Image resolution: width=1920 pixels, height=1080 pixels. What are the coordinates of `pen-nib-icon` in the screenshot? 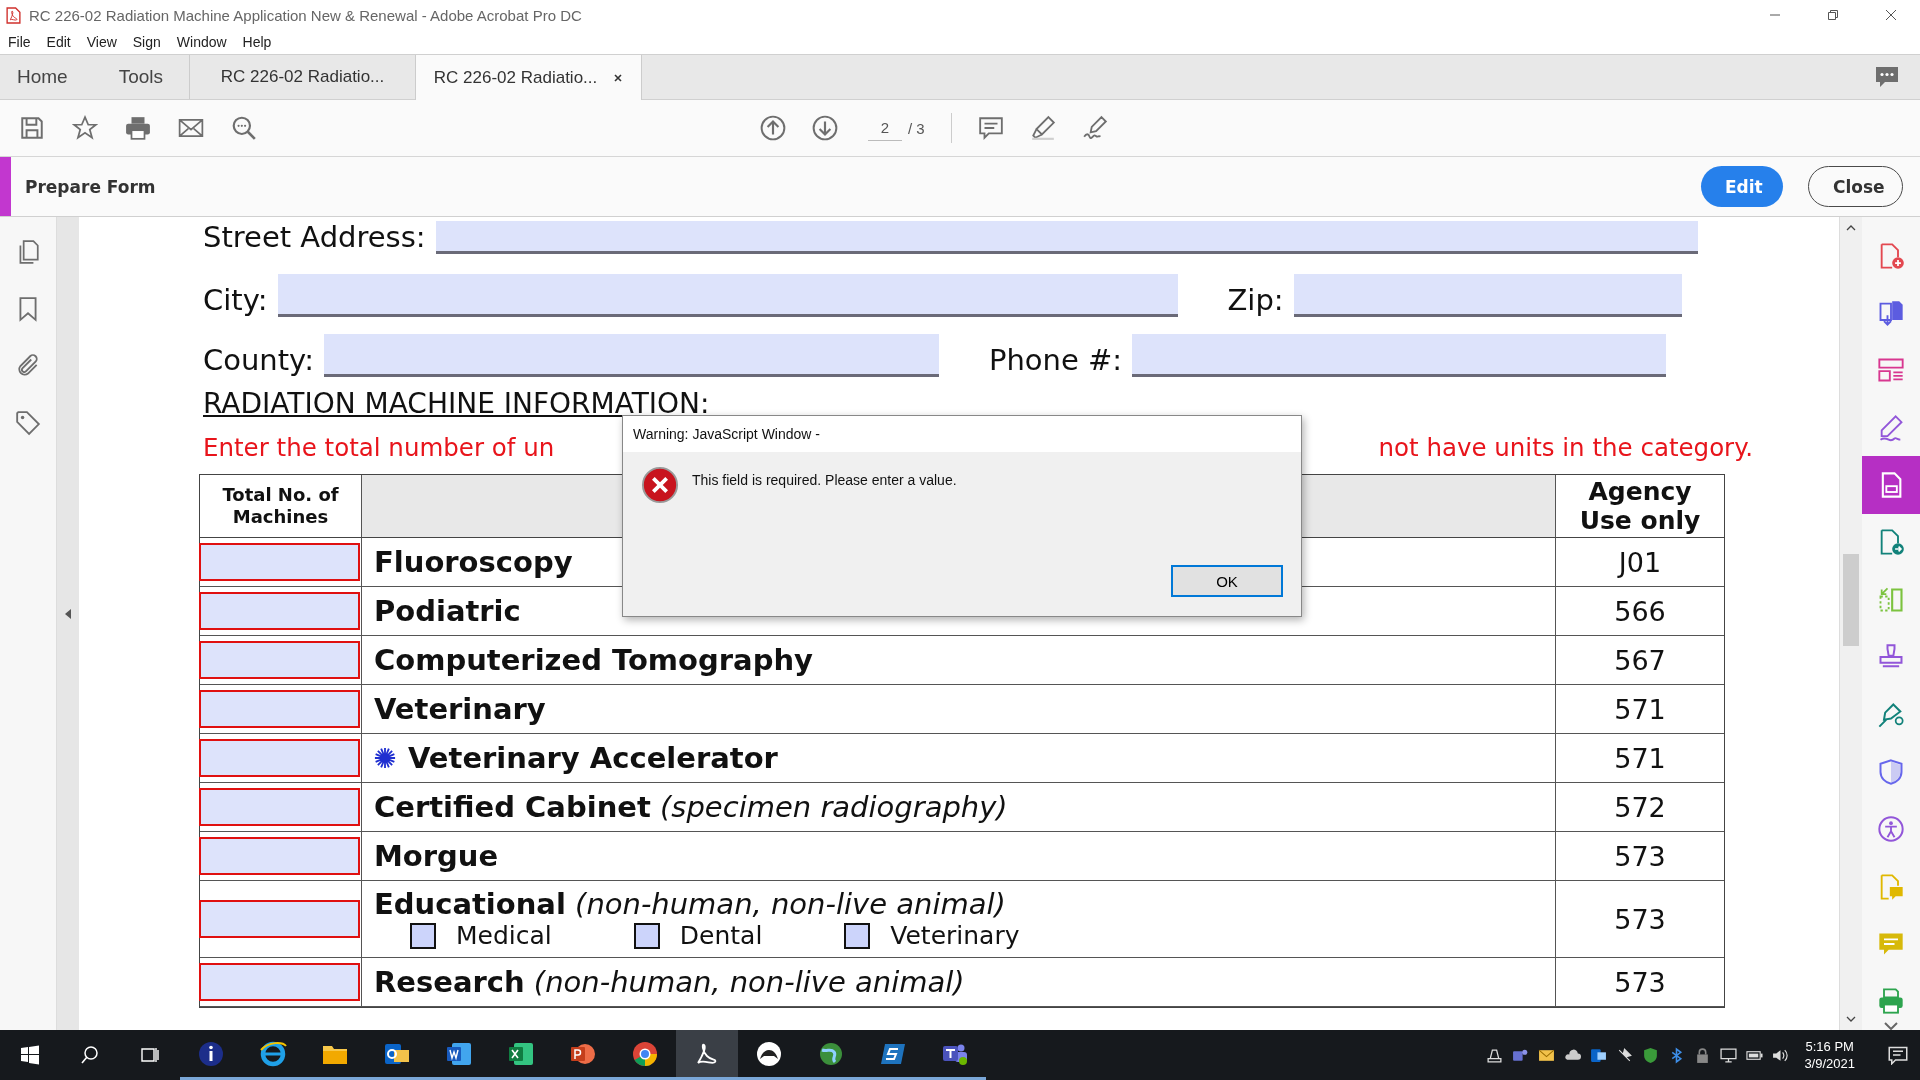 It's located at (1891, 714).